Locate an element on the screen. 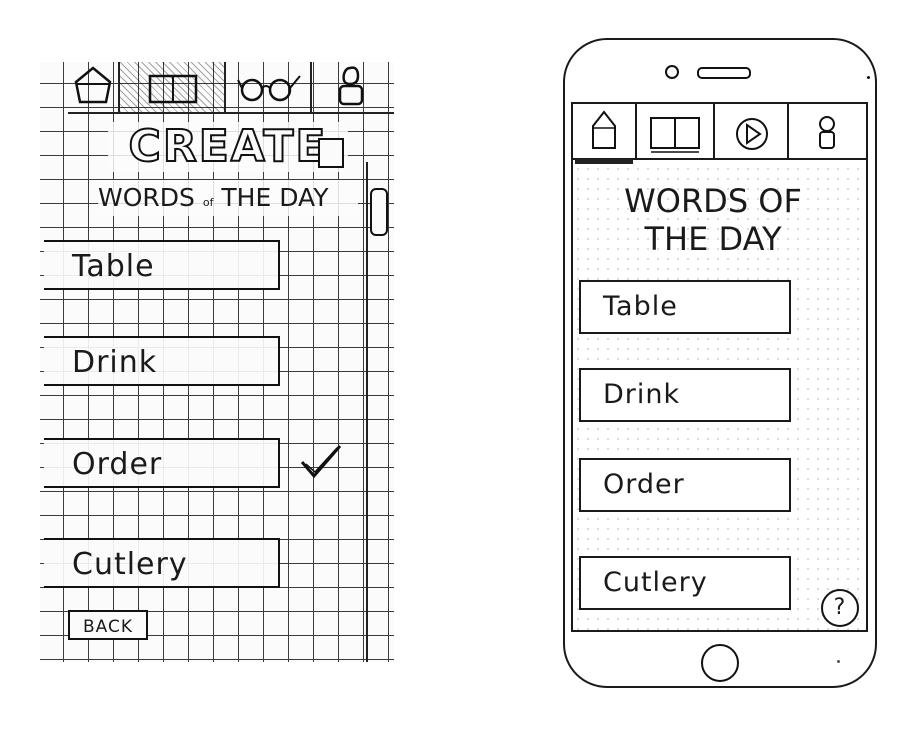  phone-bottom-mark is located at coordinates (838, 661).